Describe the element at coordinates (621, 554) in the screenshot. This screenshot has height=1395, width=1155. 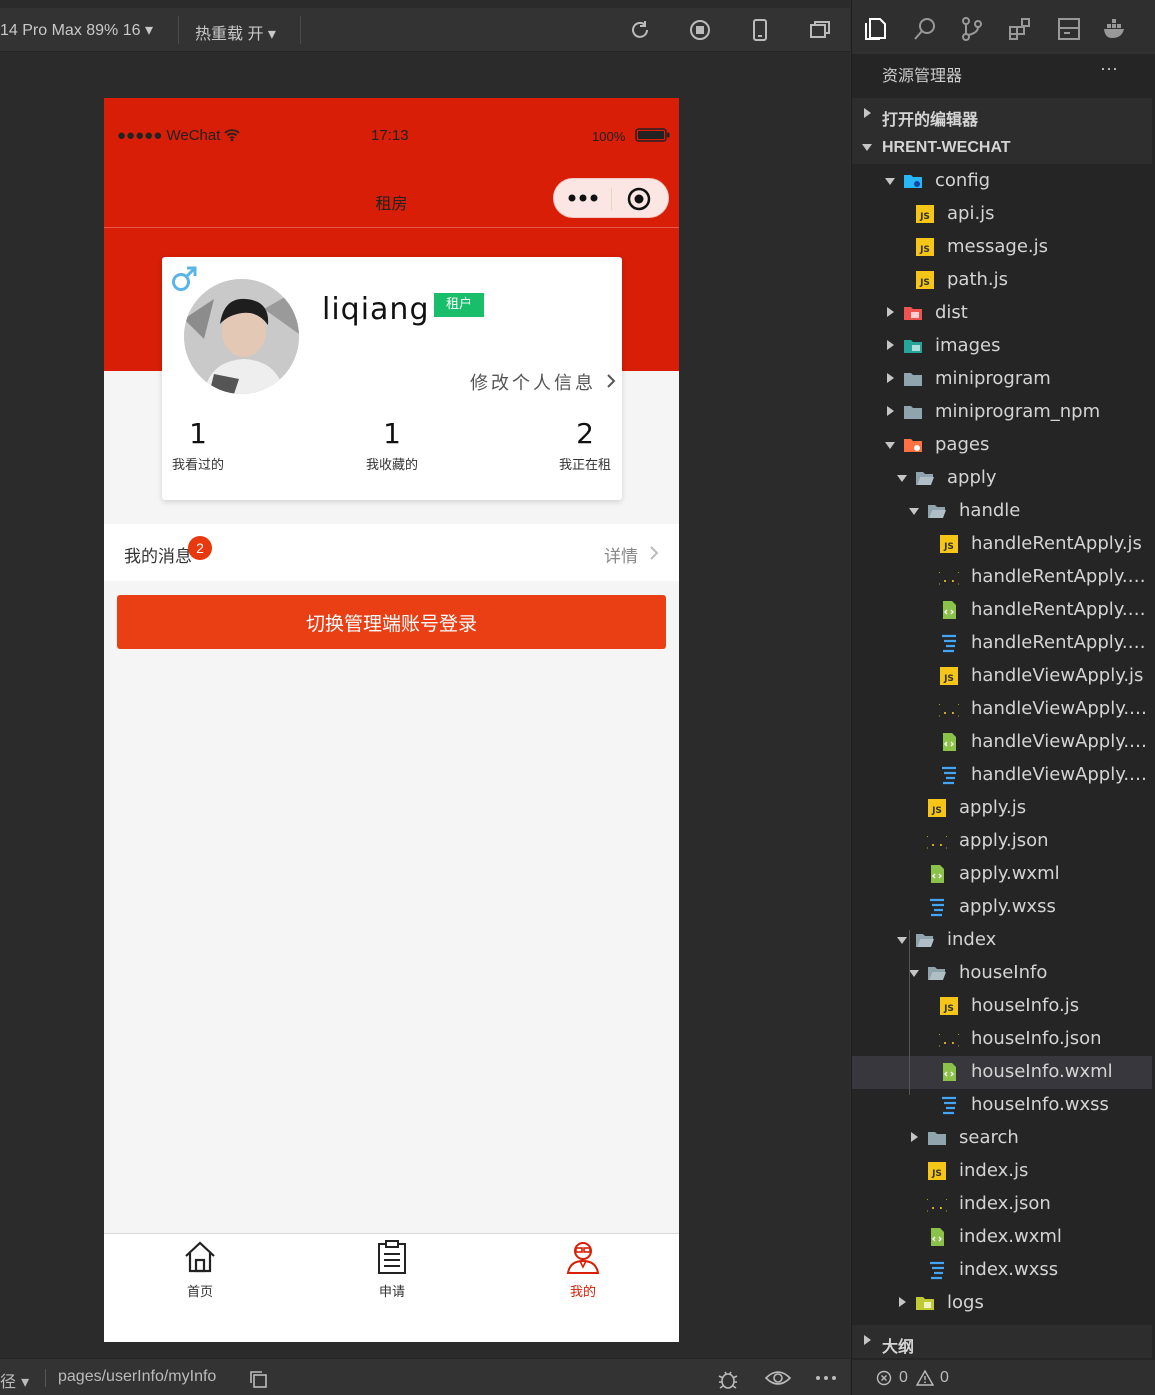
I see `messages-detail-link: 详情` at that location.